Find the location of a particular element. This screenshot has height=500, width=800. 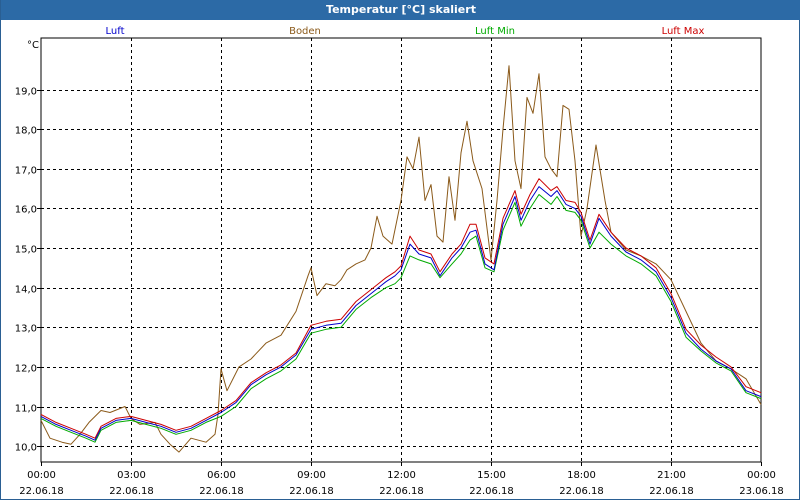

y-tick-label: 14,0 is located at coordinates (26, 290).